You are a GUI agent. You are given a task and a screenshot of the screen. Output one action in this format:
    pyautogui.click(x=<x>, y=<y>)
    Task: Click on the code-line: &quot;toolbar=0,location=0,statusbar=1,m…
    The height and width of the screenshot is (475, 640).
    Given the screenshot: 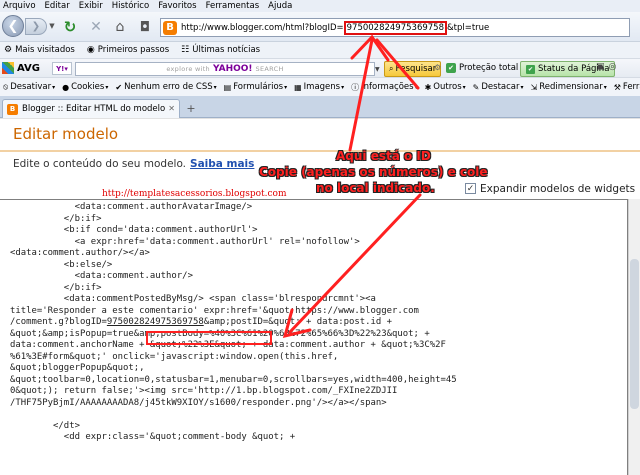 What is the action you would take?
    pyautogui.click(x=233, y=379)
    